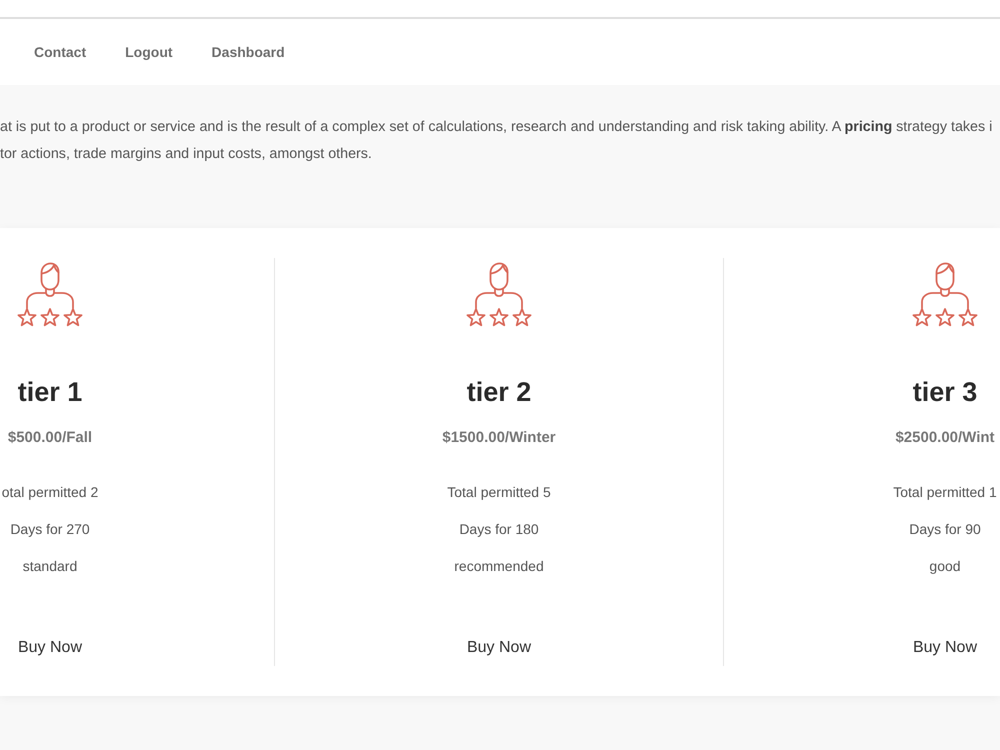 This screenshot has width=1000, height=750. I want to click on plan-feature: recommended, so click(499, 566).